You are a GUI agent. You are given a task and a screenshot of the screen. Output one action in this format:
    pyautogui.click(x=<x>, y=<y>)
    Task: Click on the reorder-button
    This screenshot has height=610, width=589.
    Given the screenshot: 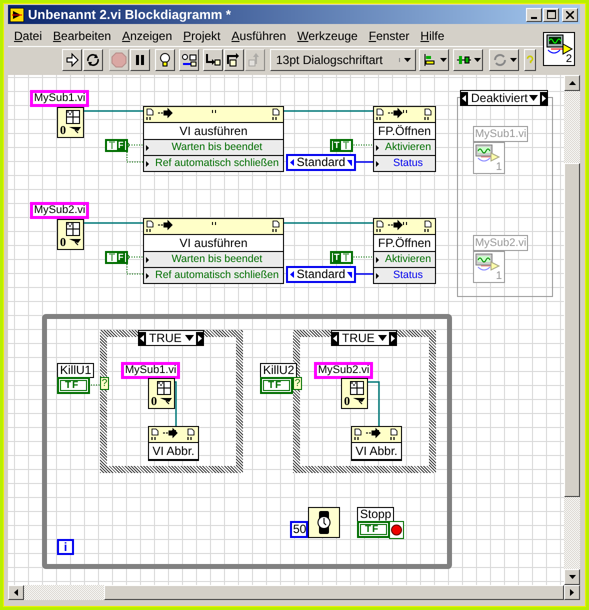 What is the action you would take?
    pyautogui.click(x=504, y=60)
    